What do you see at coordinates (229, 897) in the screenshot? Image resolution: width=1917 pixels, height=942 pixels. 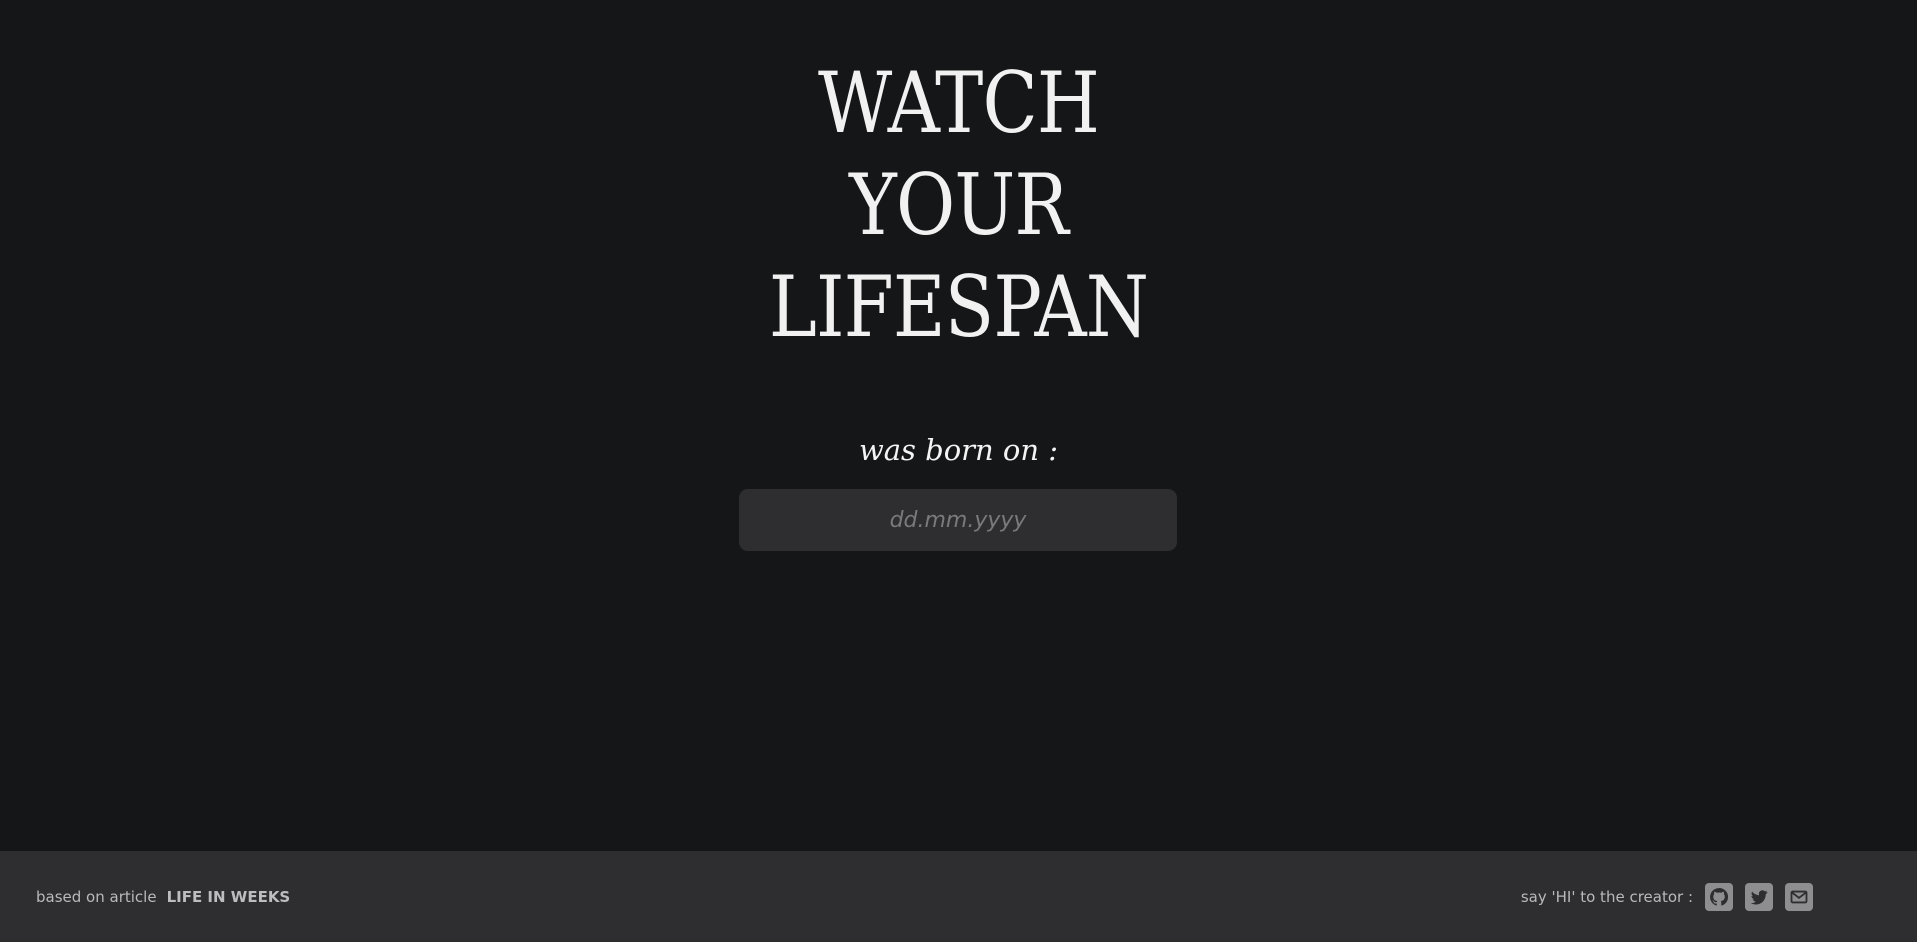 I see `life-in-weeks-link: LIFE IN WEEKS` at bounding box center [229, 897].